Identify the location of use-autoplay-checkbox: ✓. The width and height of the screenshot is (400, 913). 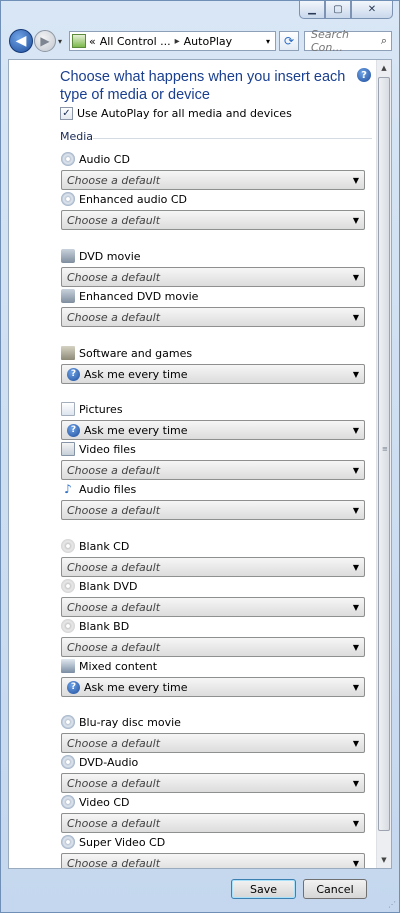
(66, 113).